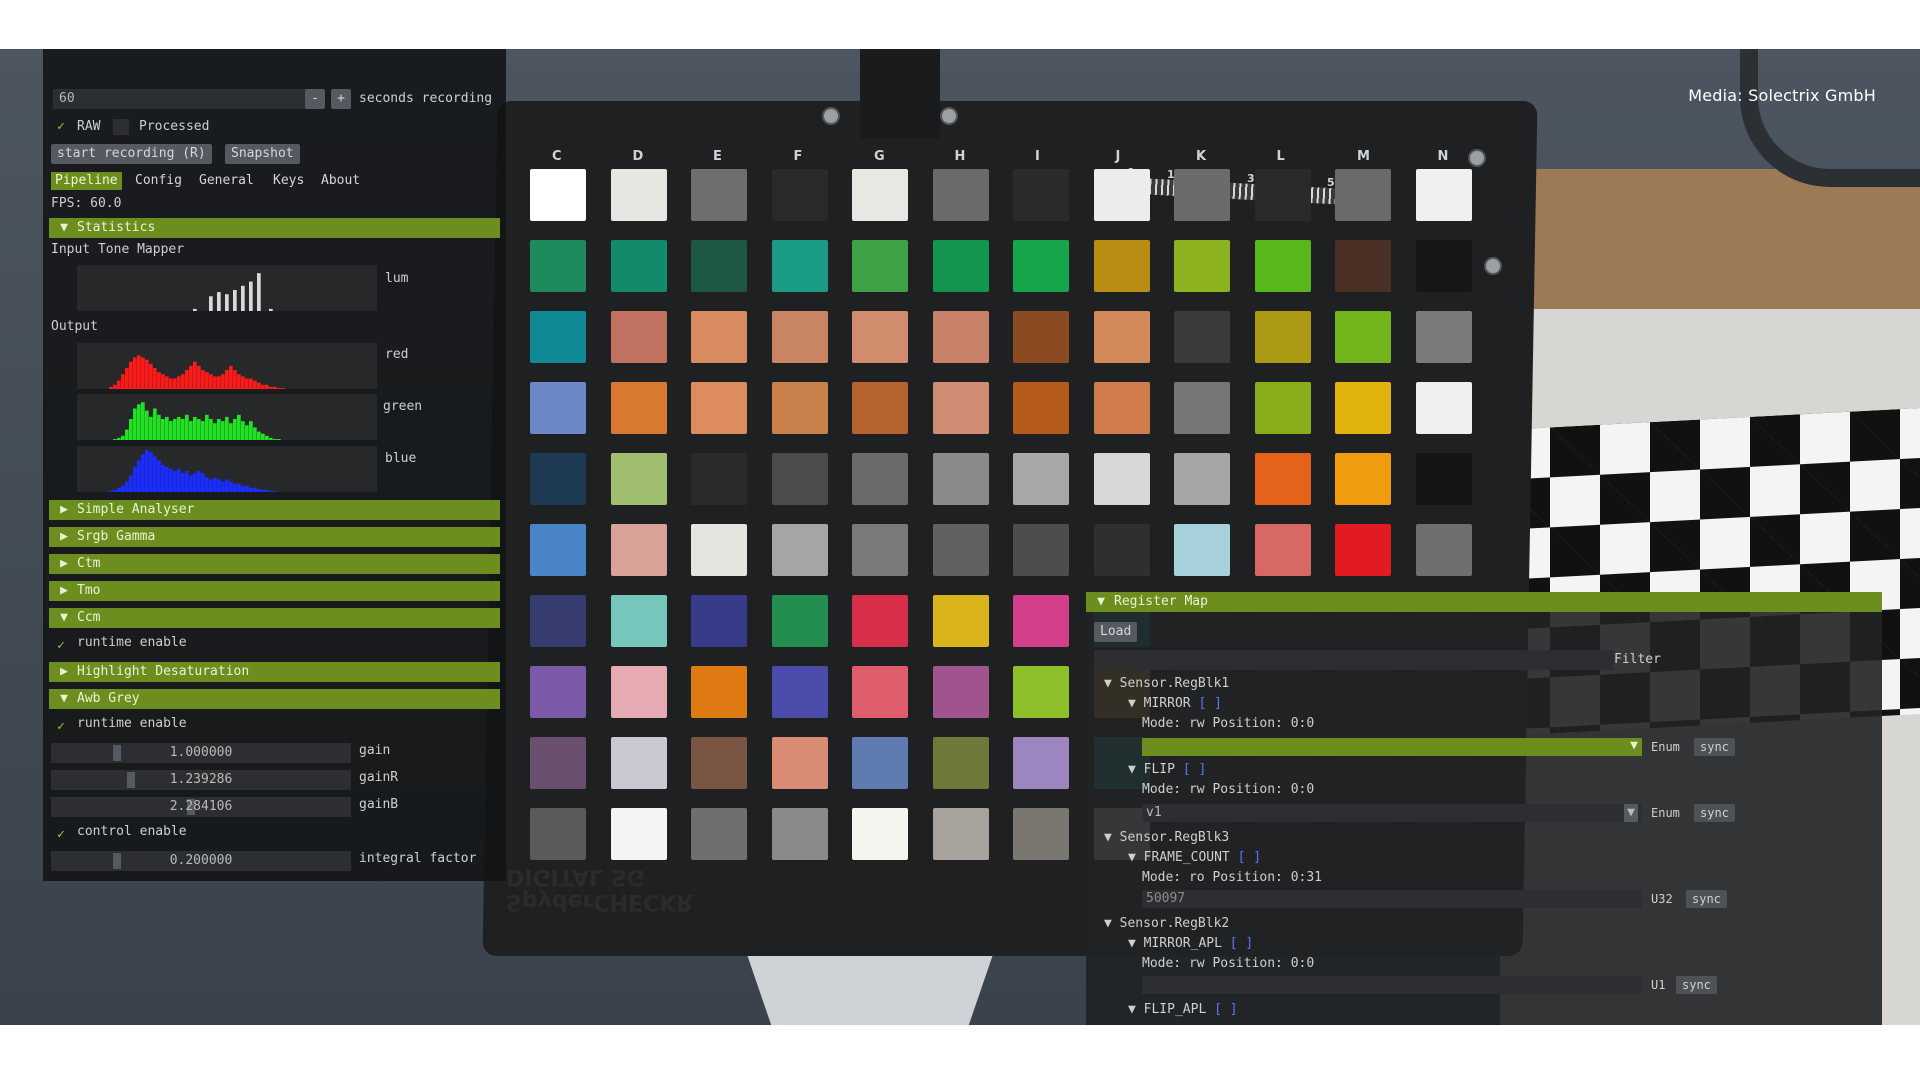  Describe the element at coordinates (274, 510) in the screenshot. I see `simple-analyser-header: ▶ Simple Analyser` at that location.